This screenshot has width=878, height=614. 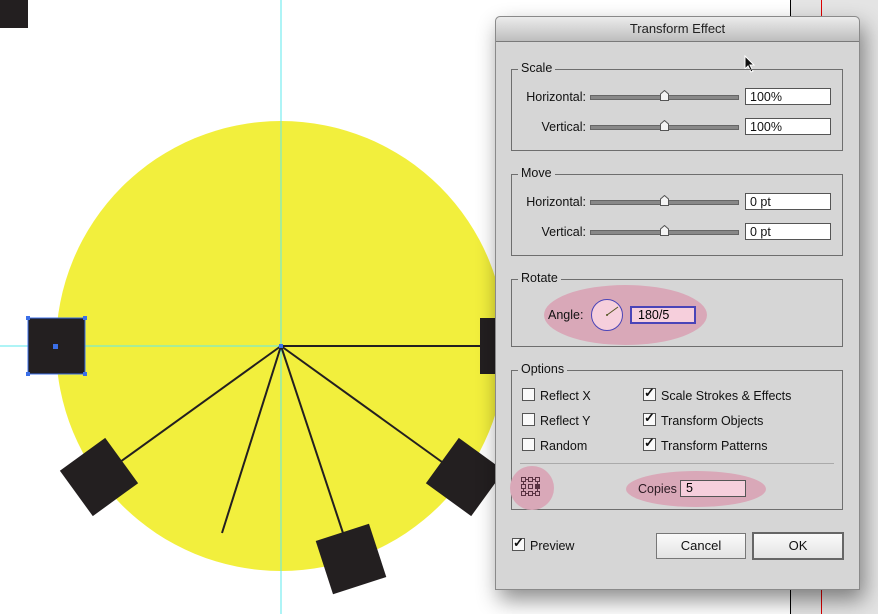 I want to click on scale-horizontal-label: Horizontal:, so click(x=556, y=97).